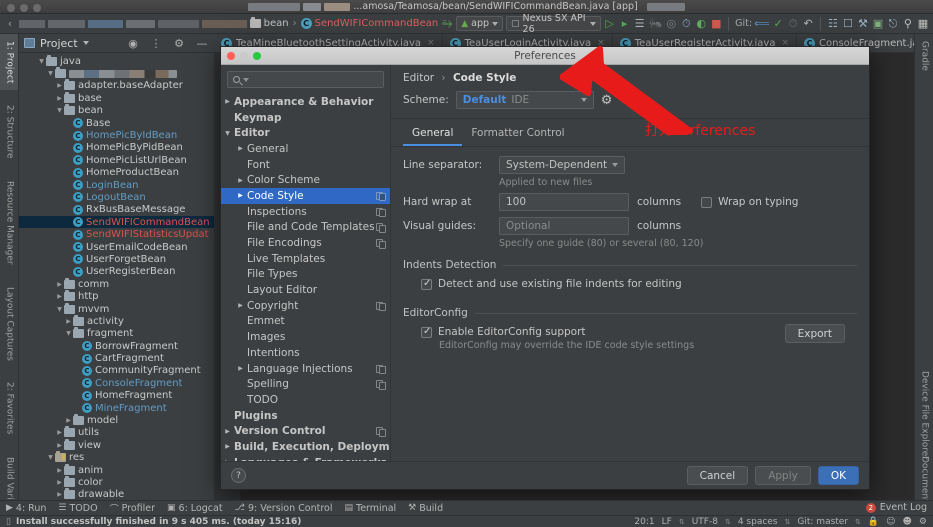 Image resolution: width=933 pixels, height=527 pixels. What do you see at coordinates (707, 202) in the screenshot?
I see `wrap-on-typing-checkbox` at bounding box center [707, 202].